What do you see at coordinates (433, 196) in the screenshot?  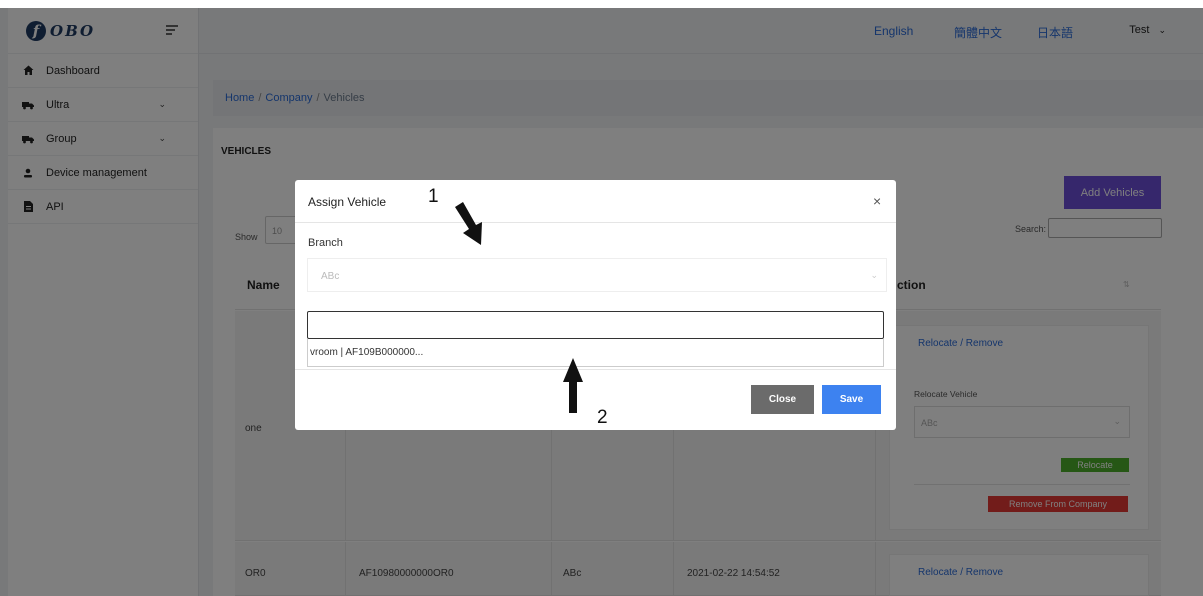 I see `annotation-label-1: 1` at bounding box center [433, 196].